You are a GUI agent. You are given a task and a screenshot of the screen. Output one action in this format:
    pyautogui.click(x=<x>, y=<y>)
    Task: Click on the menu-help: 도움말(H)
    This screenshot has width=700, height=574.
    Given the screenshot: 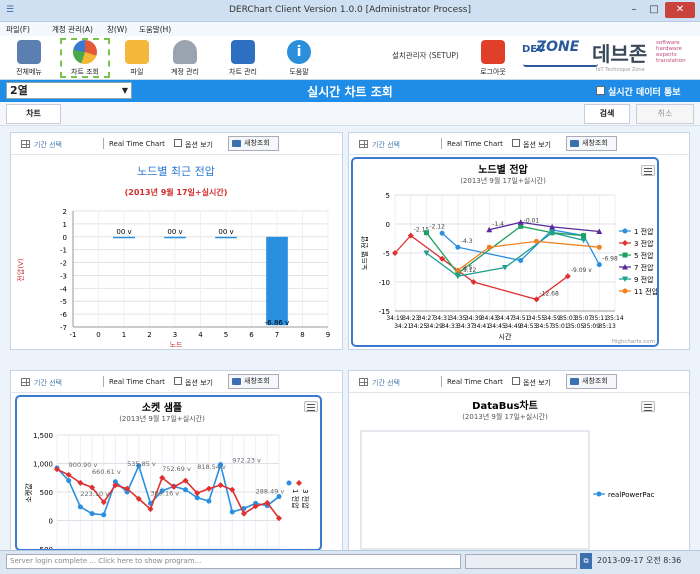 What is the action you would take?
    pyautogui.click(x=155, y=29)
    